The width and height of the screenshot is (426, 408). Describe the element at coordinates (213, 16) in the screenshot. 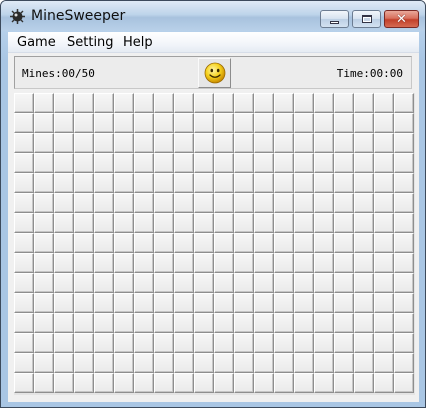

I see `title-bar: MineSweeper ✕` at that location.